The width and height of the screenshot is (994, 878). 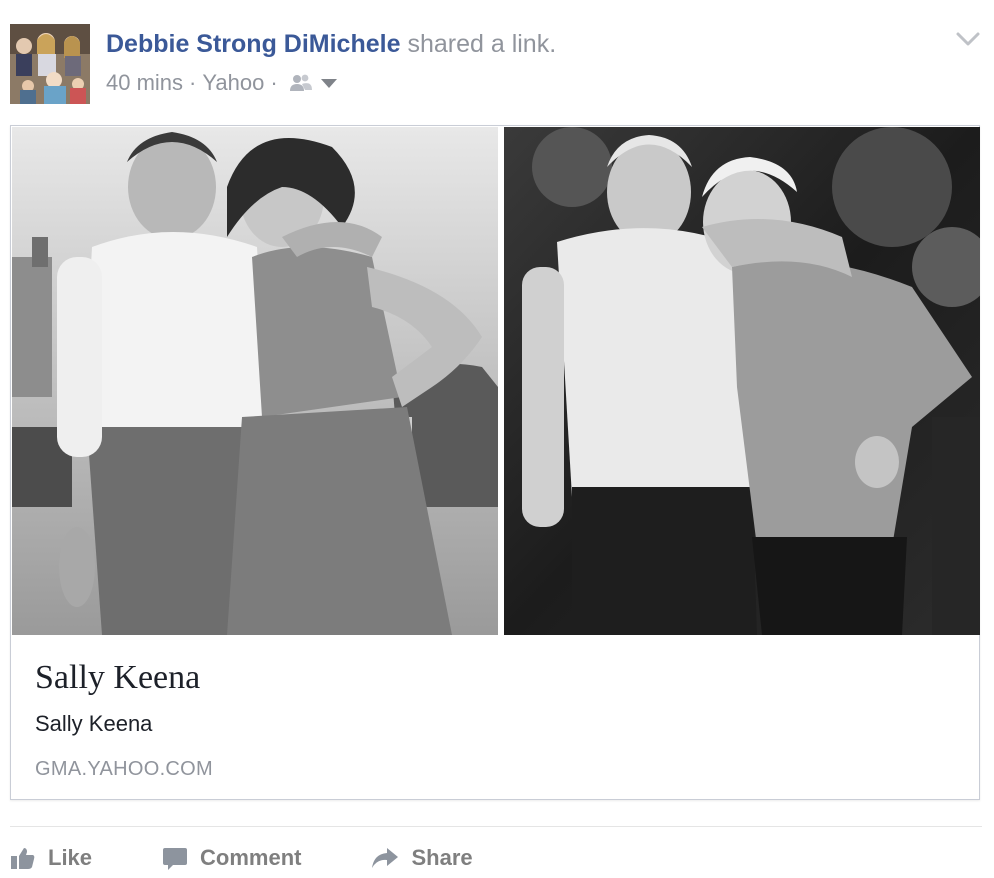 I want to click on post-source: Yahoo, so click(x=233, y=83).